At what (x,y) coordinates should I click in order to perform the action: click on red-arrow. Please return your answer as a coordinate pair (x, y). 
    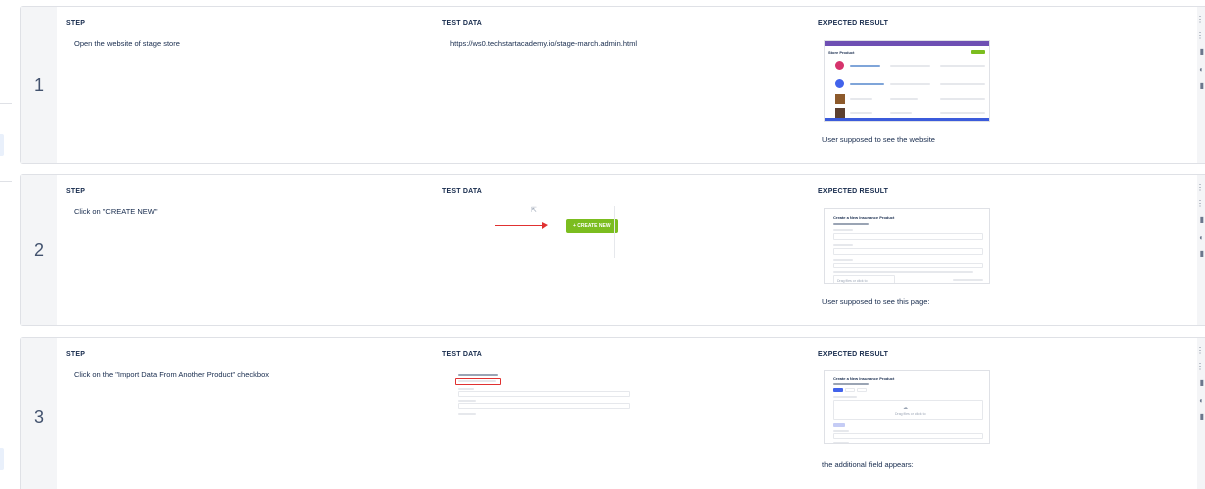
    Looking at the image, I should click on (520, 225).